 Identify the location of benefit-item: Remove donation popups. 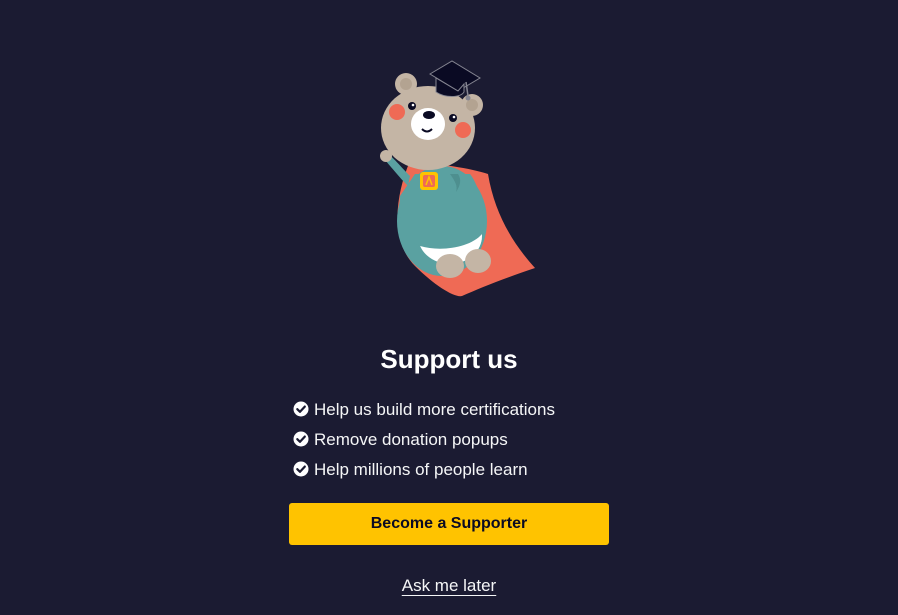
(424, 440).